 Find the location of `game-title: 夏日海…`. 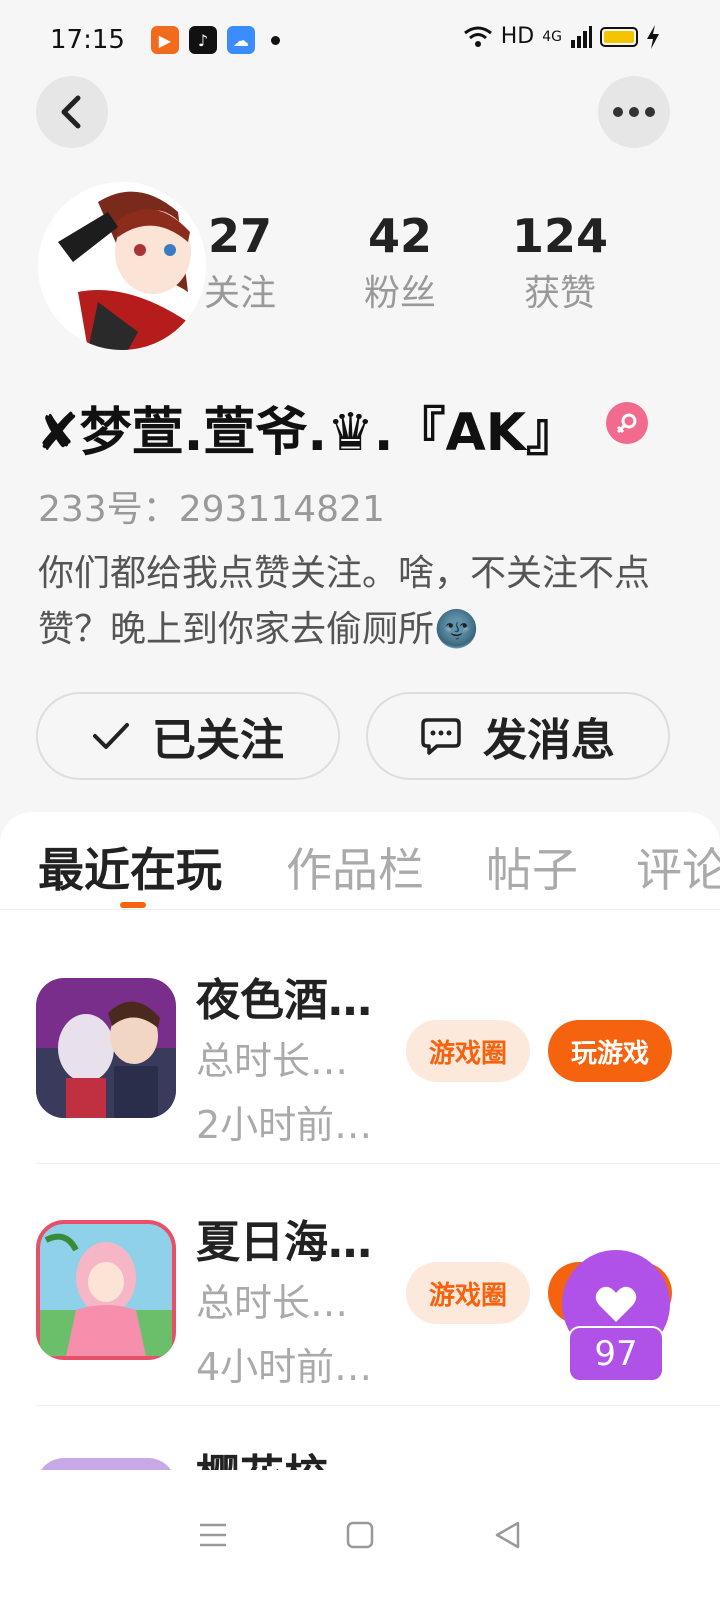

game-title: 夏日海… is located at coordinates (284, 1242).